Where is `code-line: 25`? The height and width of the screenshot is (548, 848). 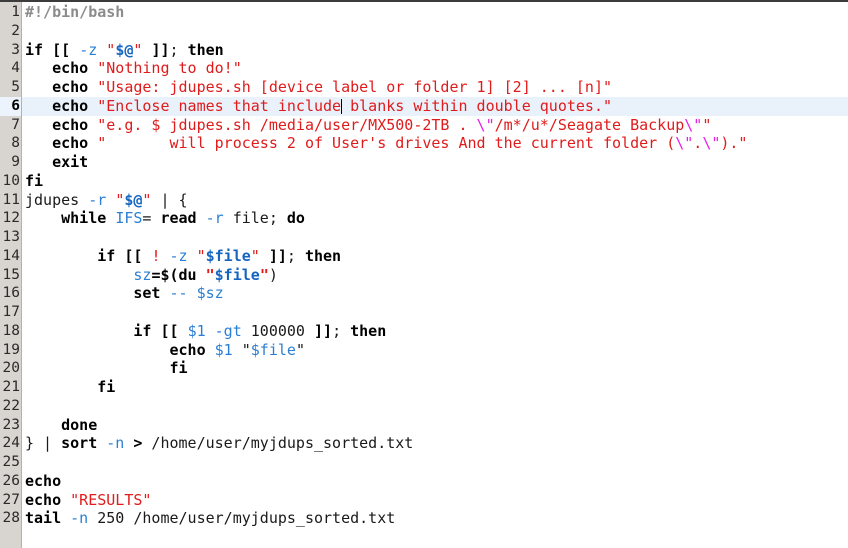 code-line: 25 is located at coordinates (424, 462).